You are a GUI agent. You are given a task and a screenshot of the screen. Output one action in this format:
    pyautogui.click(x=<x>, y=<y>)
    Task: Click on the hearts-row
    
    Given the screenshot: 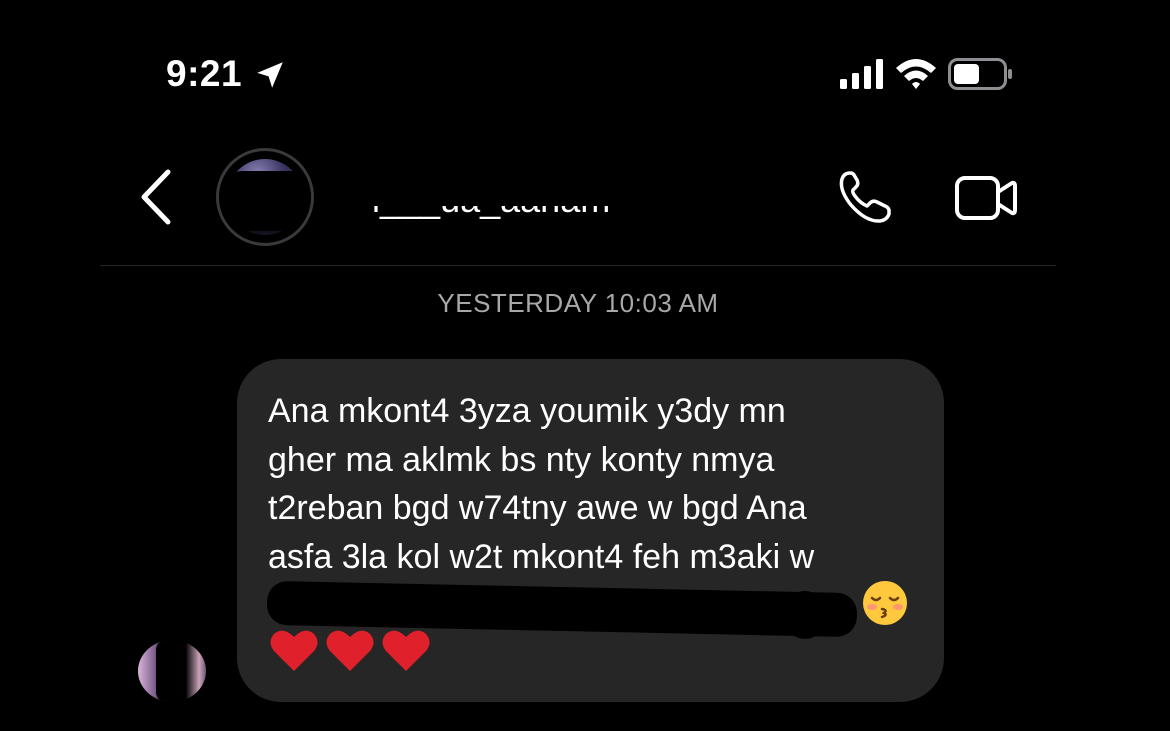 What is the action you would take?
    pyautogui.click(x=353, y=652)
    